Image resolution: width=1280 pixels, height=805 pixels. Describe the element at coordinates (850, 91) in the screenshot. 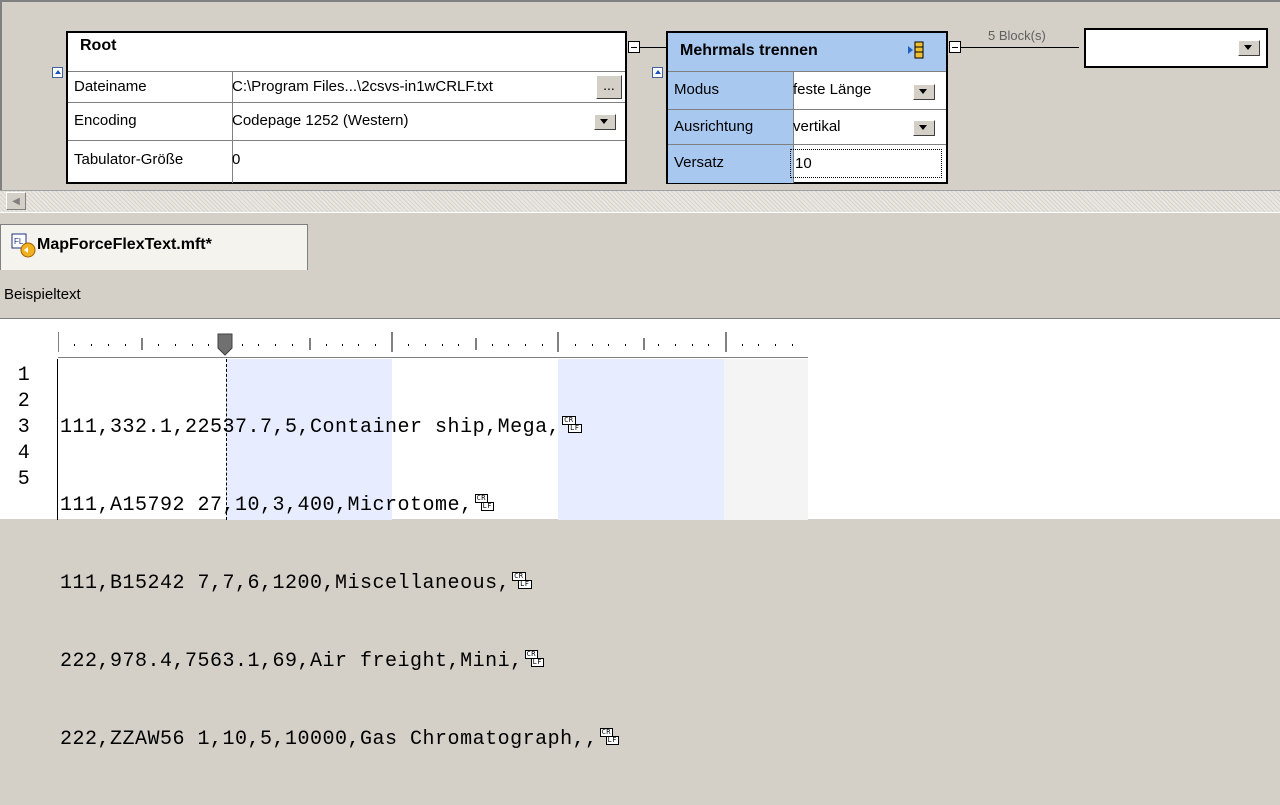

I see `mode-value: feste Länge` at that location.